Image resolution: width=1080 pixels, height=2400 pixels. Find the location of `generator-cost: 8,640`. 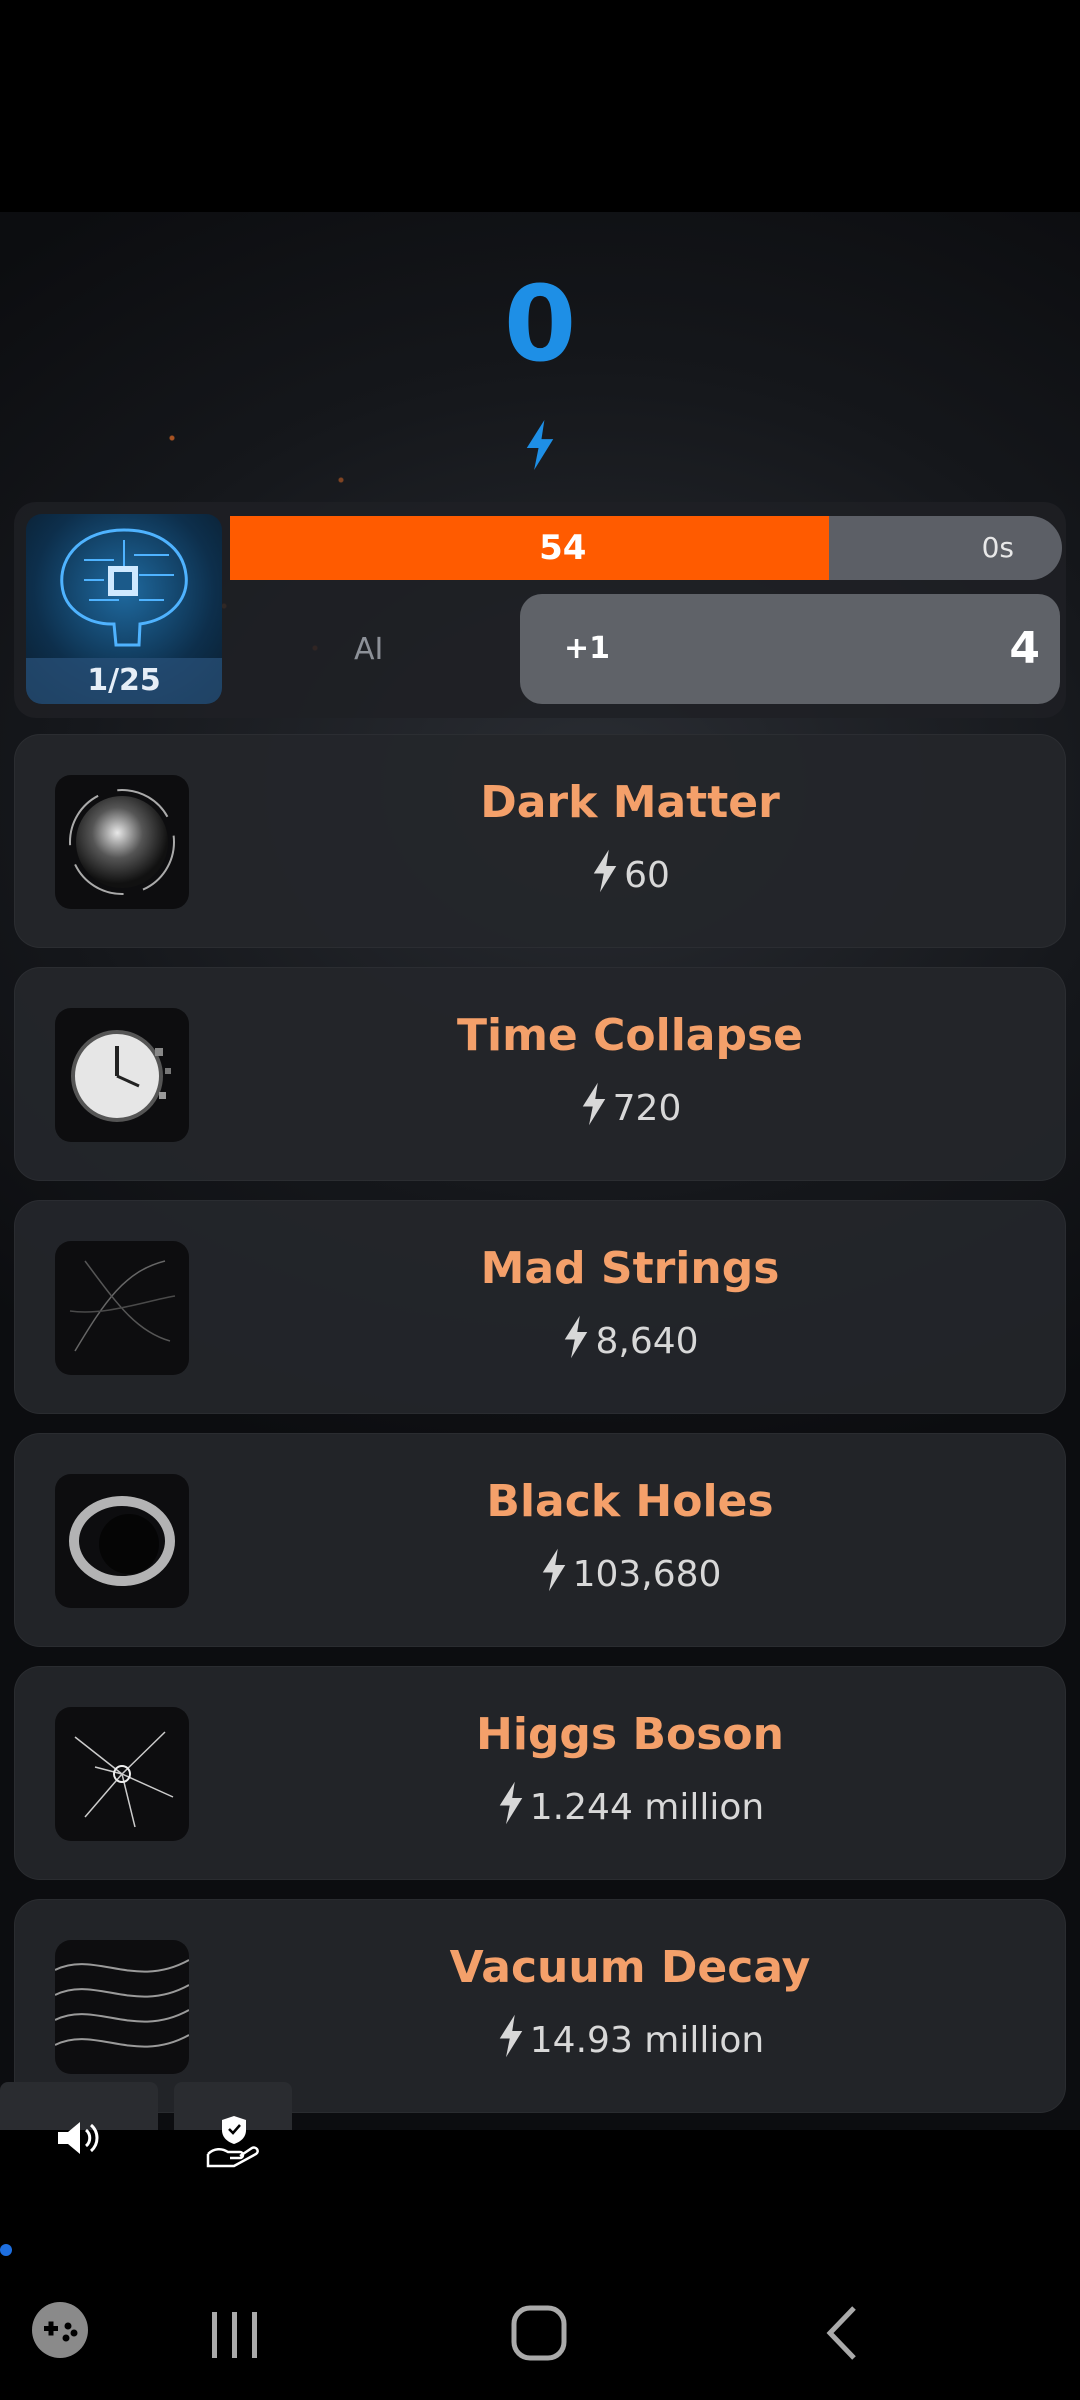

generator-cost: 8,640 is located at coordinates (630, 1338).